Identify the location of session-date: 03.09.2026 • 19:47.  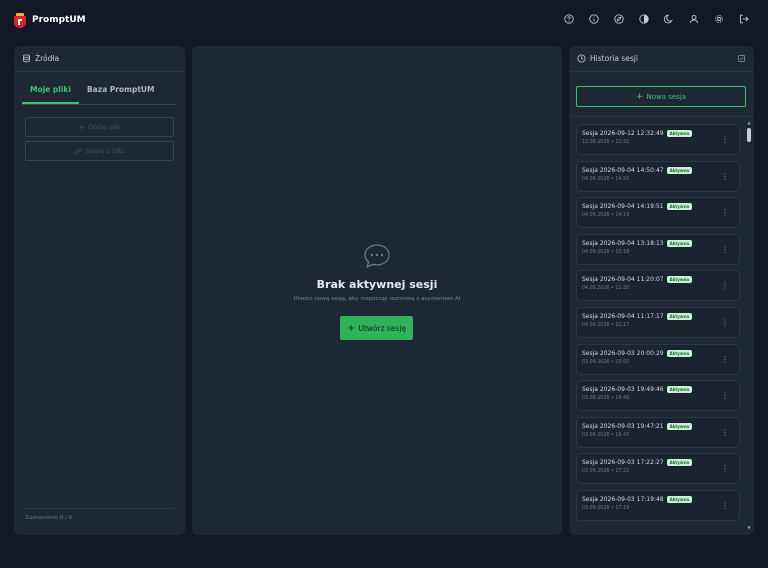
(606, 435).